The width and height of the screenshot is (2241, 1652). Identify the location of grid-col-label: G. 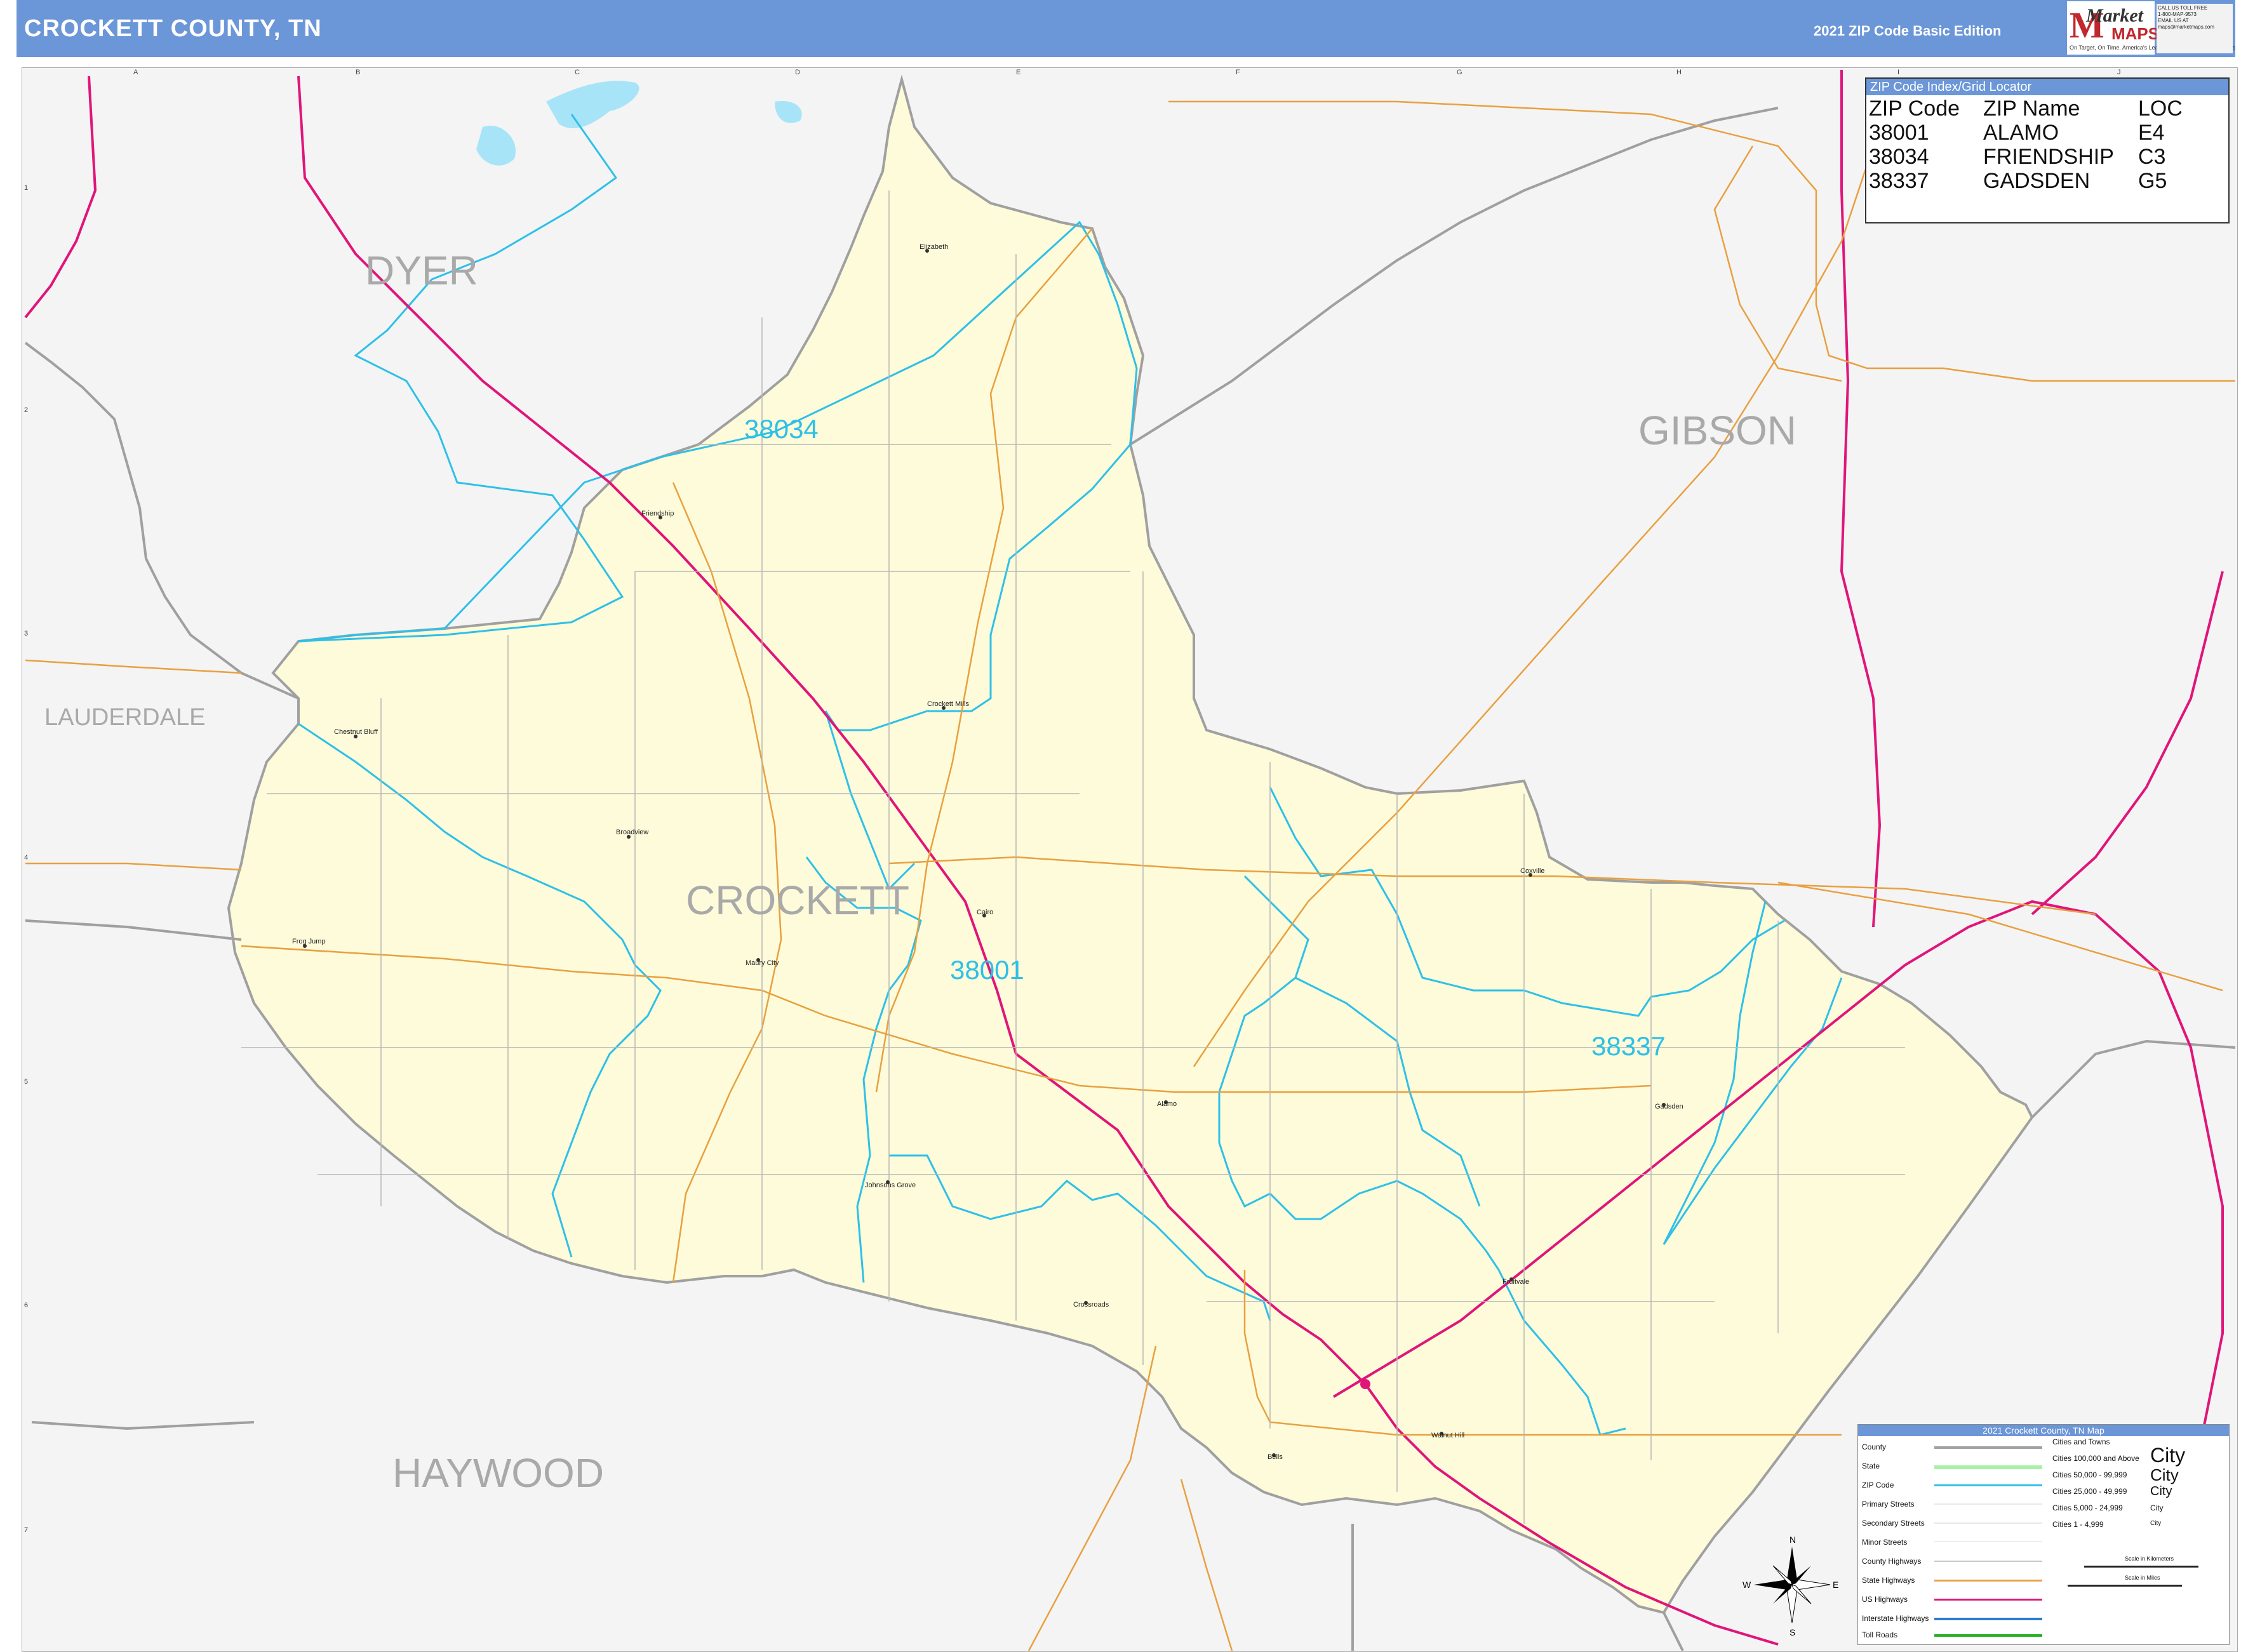
(1459, 72).